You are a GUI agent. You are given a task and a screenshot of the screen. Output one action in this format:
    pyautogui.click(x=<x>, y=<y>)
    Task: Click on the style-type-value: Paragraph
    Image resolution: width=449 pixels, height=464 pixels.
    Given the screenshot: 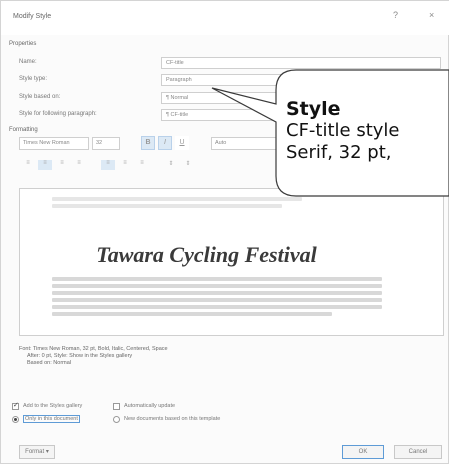 What is the action you would take?
    pyautogui.click(x=179, y=80)
    